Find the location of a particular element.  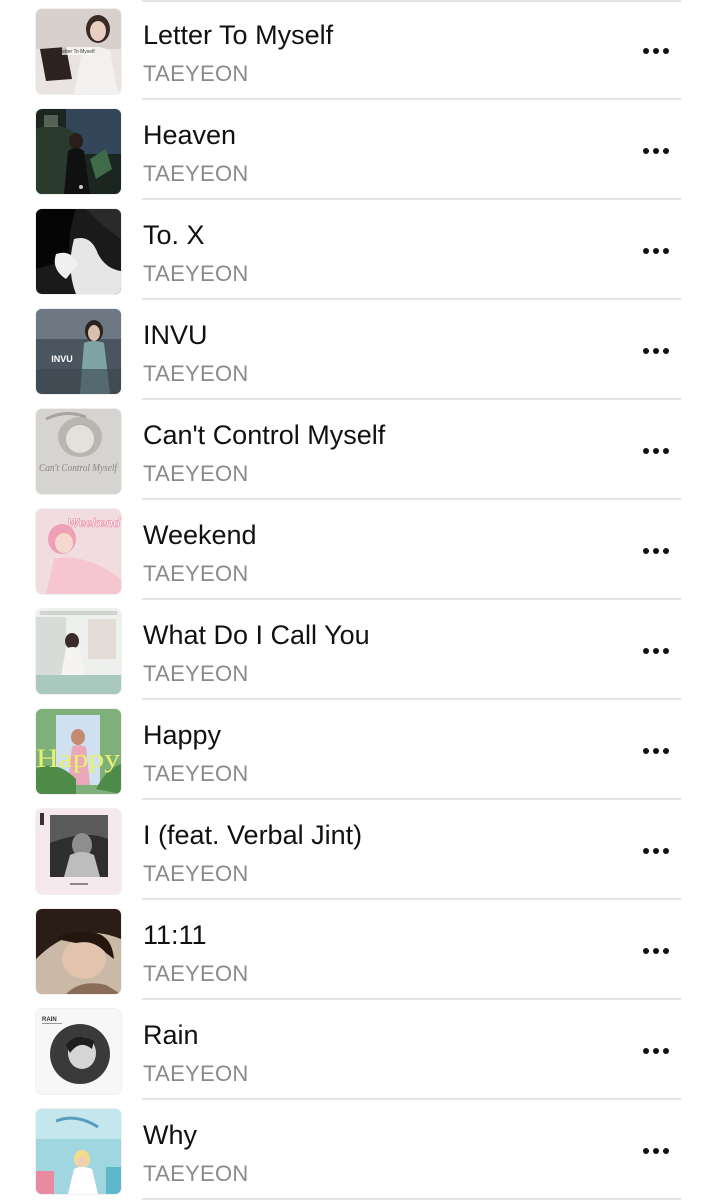

album-art-what-do-i-call-you-icon is located at coordinates (78, 651).